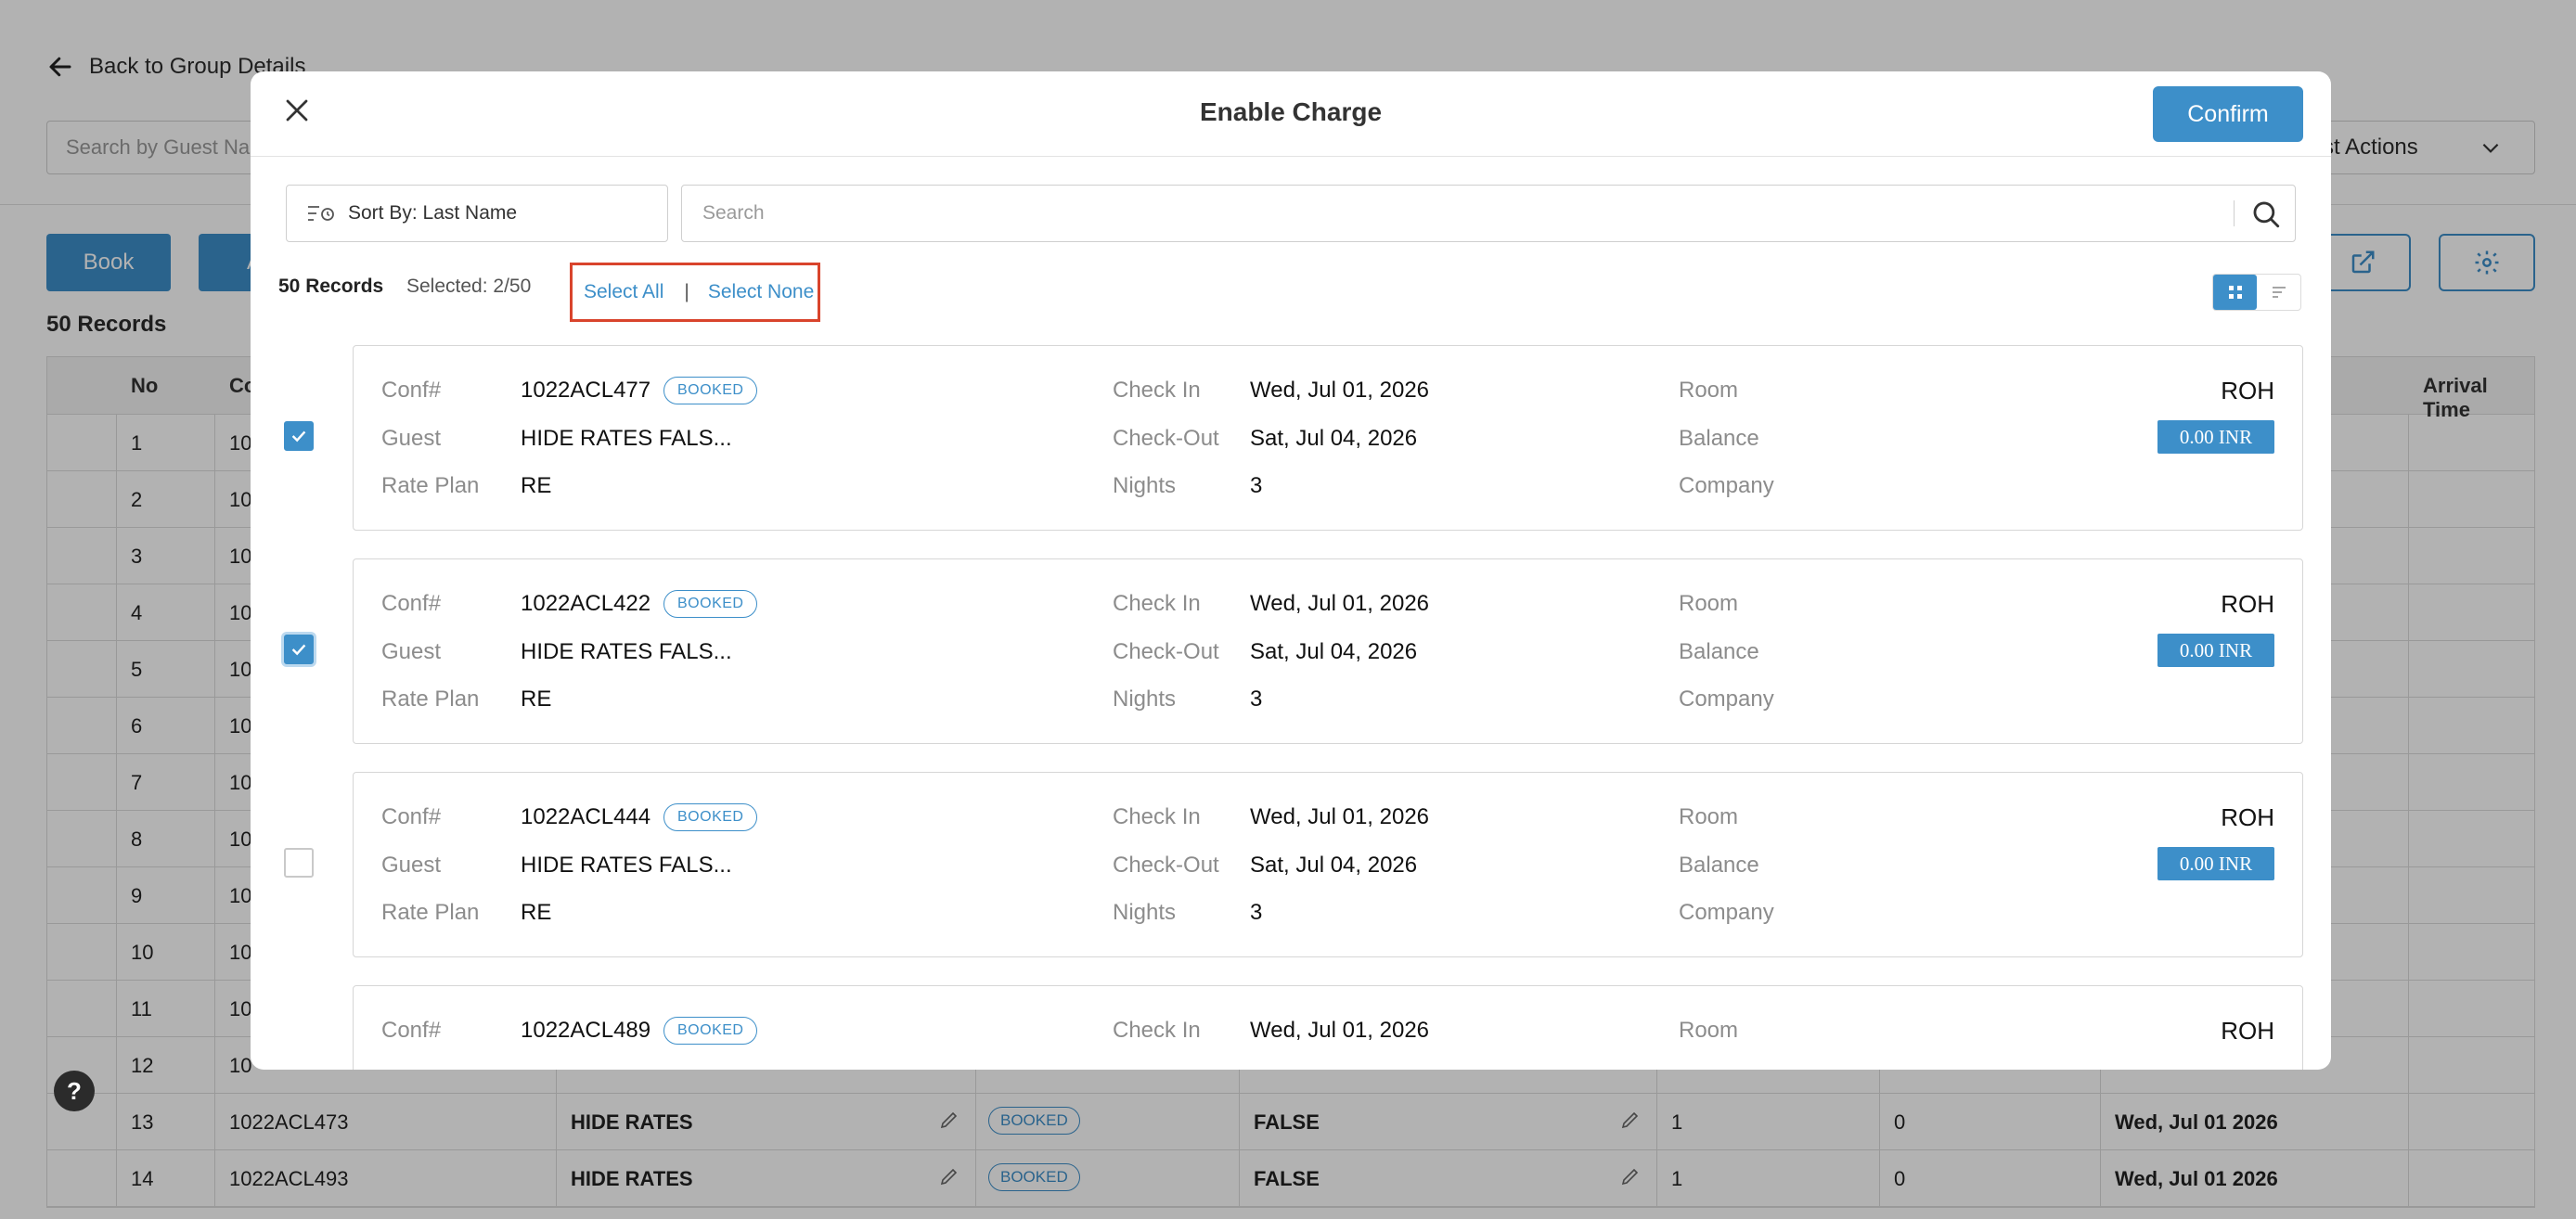  I want to click on sort-dropdown: Sort By: Last Name, so click(477, 214).